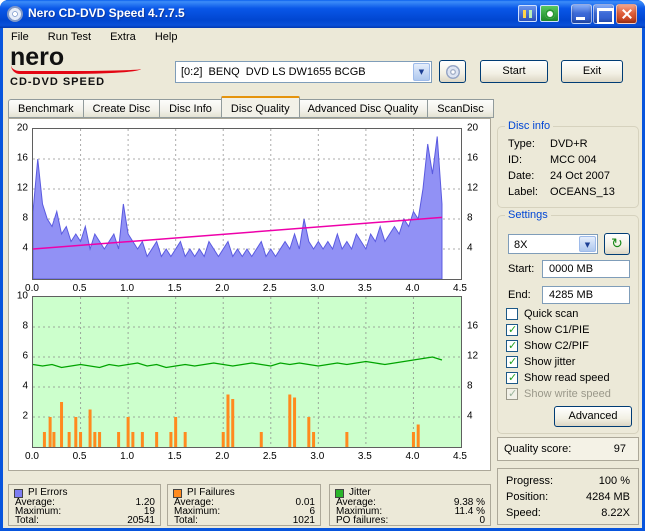 Image resolution: width=645 pixels, height=531 pixels. What do you see at coordinates (592, 71) in the screenshot?
I see `exit-button: Exit` at bounding box center [592, 71].